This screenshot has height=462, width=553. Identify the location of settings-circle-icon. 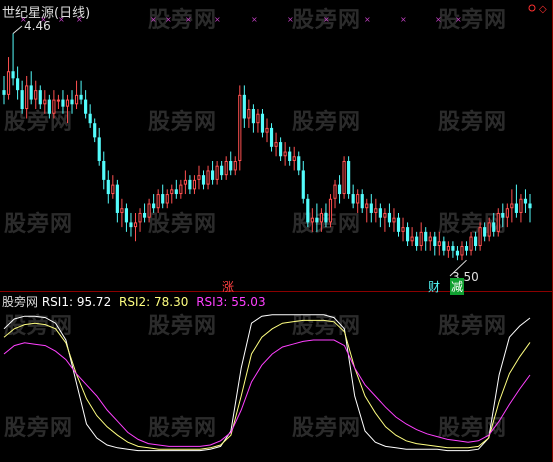
(532, 8).